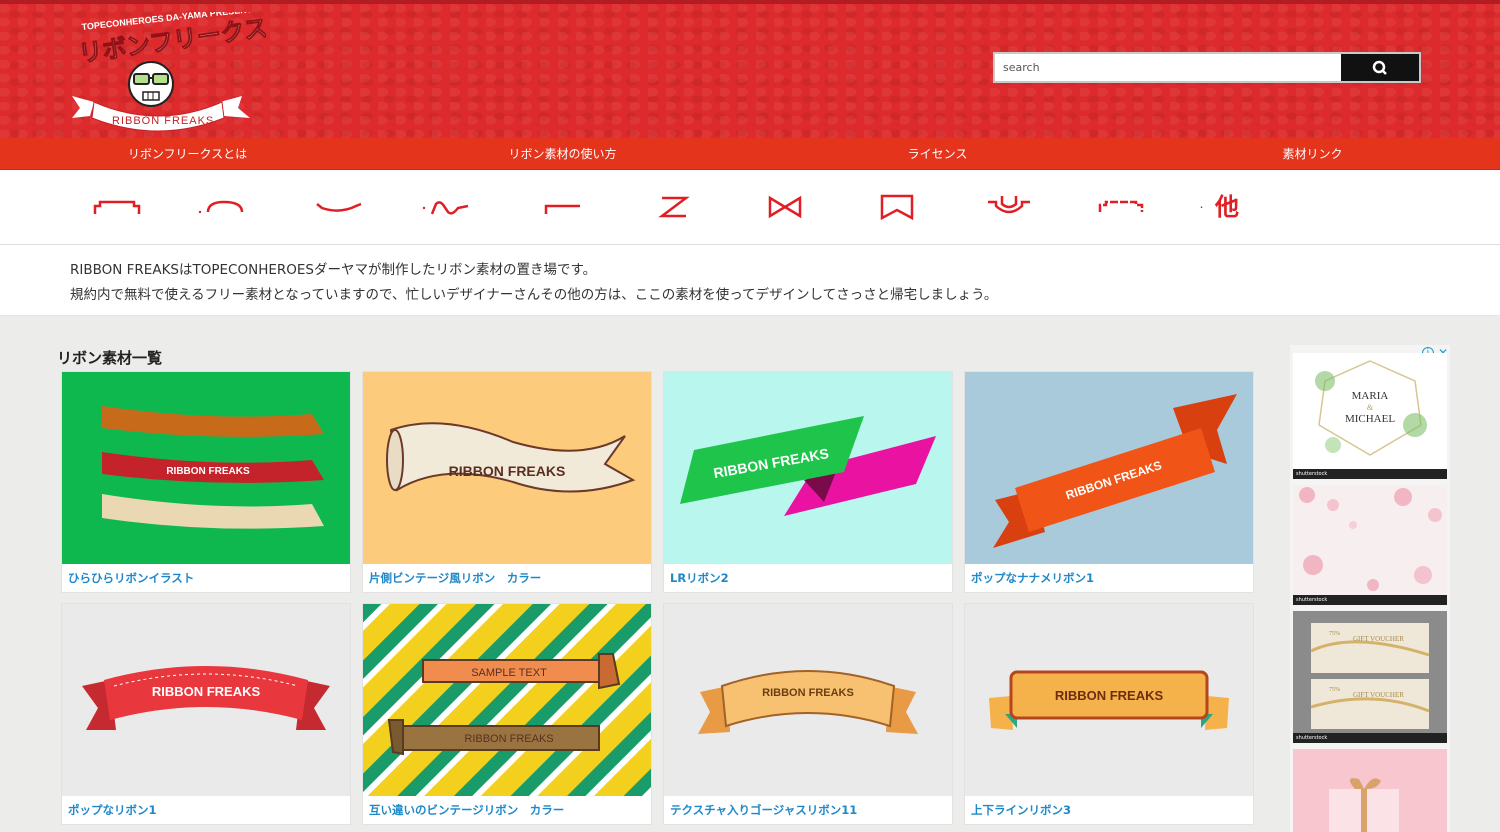 Image resolution: width=1500 pixels, height=832 pixels. I want to click on shape-step-icon, so click(565, 207).